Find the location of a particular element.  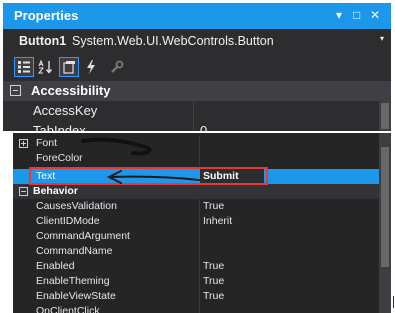

property-name: CausesValidation is located at coordinates (76, 206).